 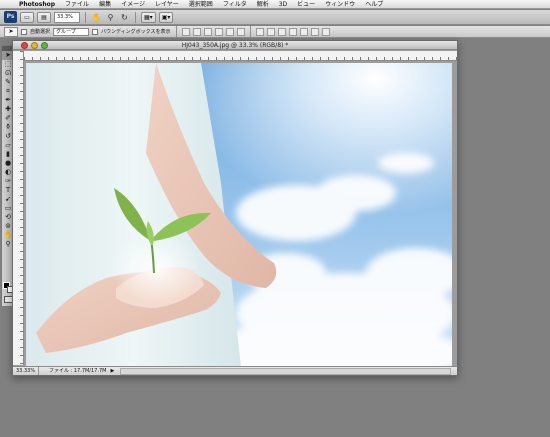 I want to click on align-horizontal-center-icon, so click(x=229, y=31).